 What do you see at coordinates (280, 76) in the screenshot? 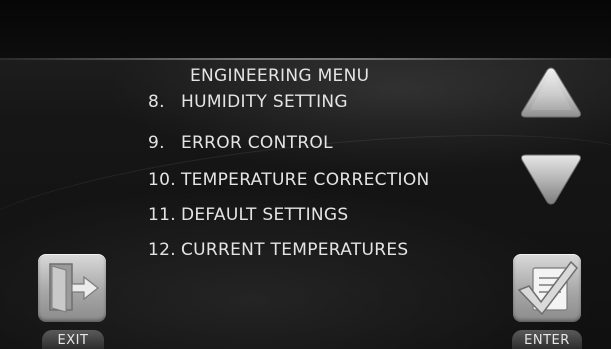
I see `menu-title: ENGINEERING MENU` at bounding box center [280, 76].